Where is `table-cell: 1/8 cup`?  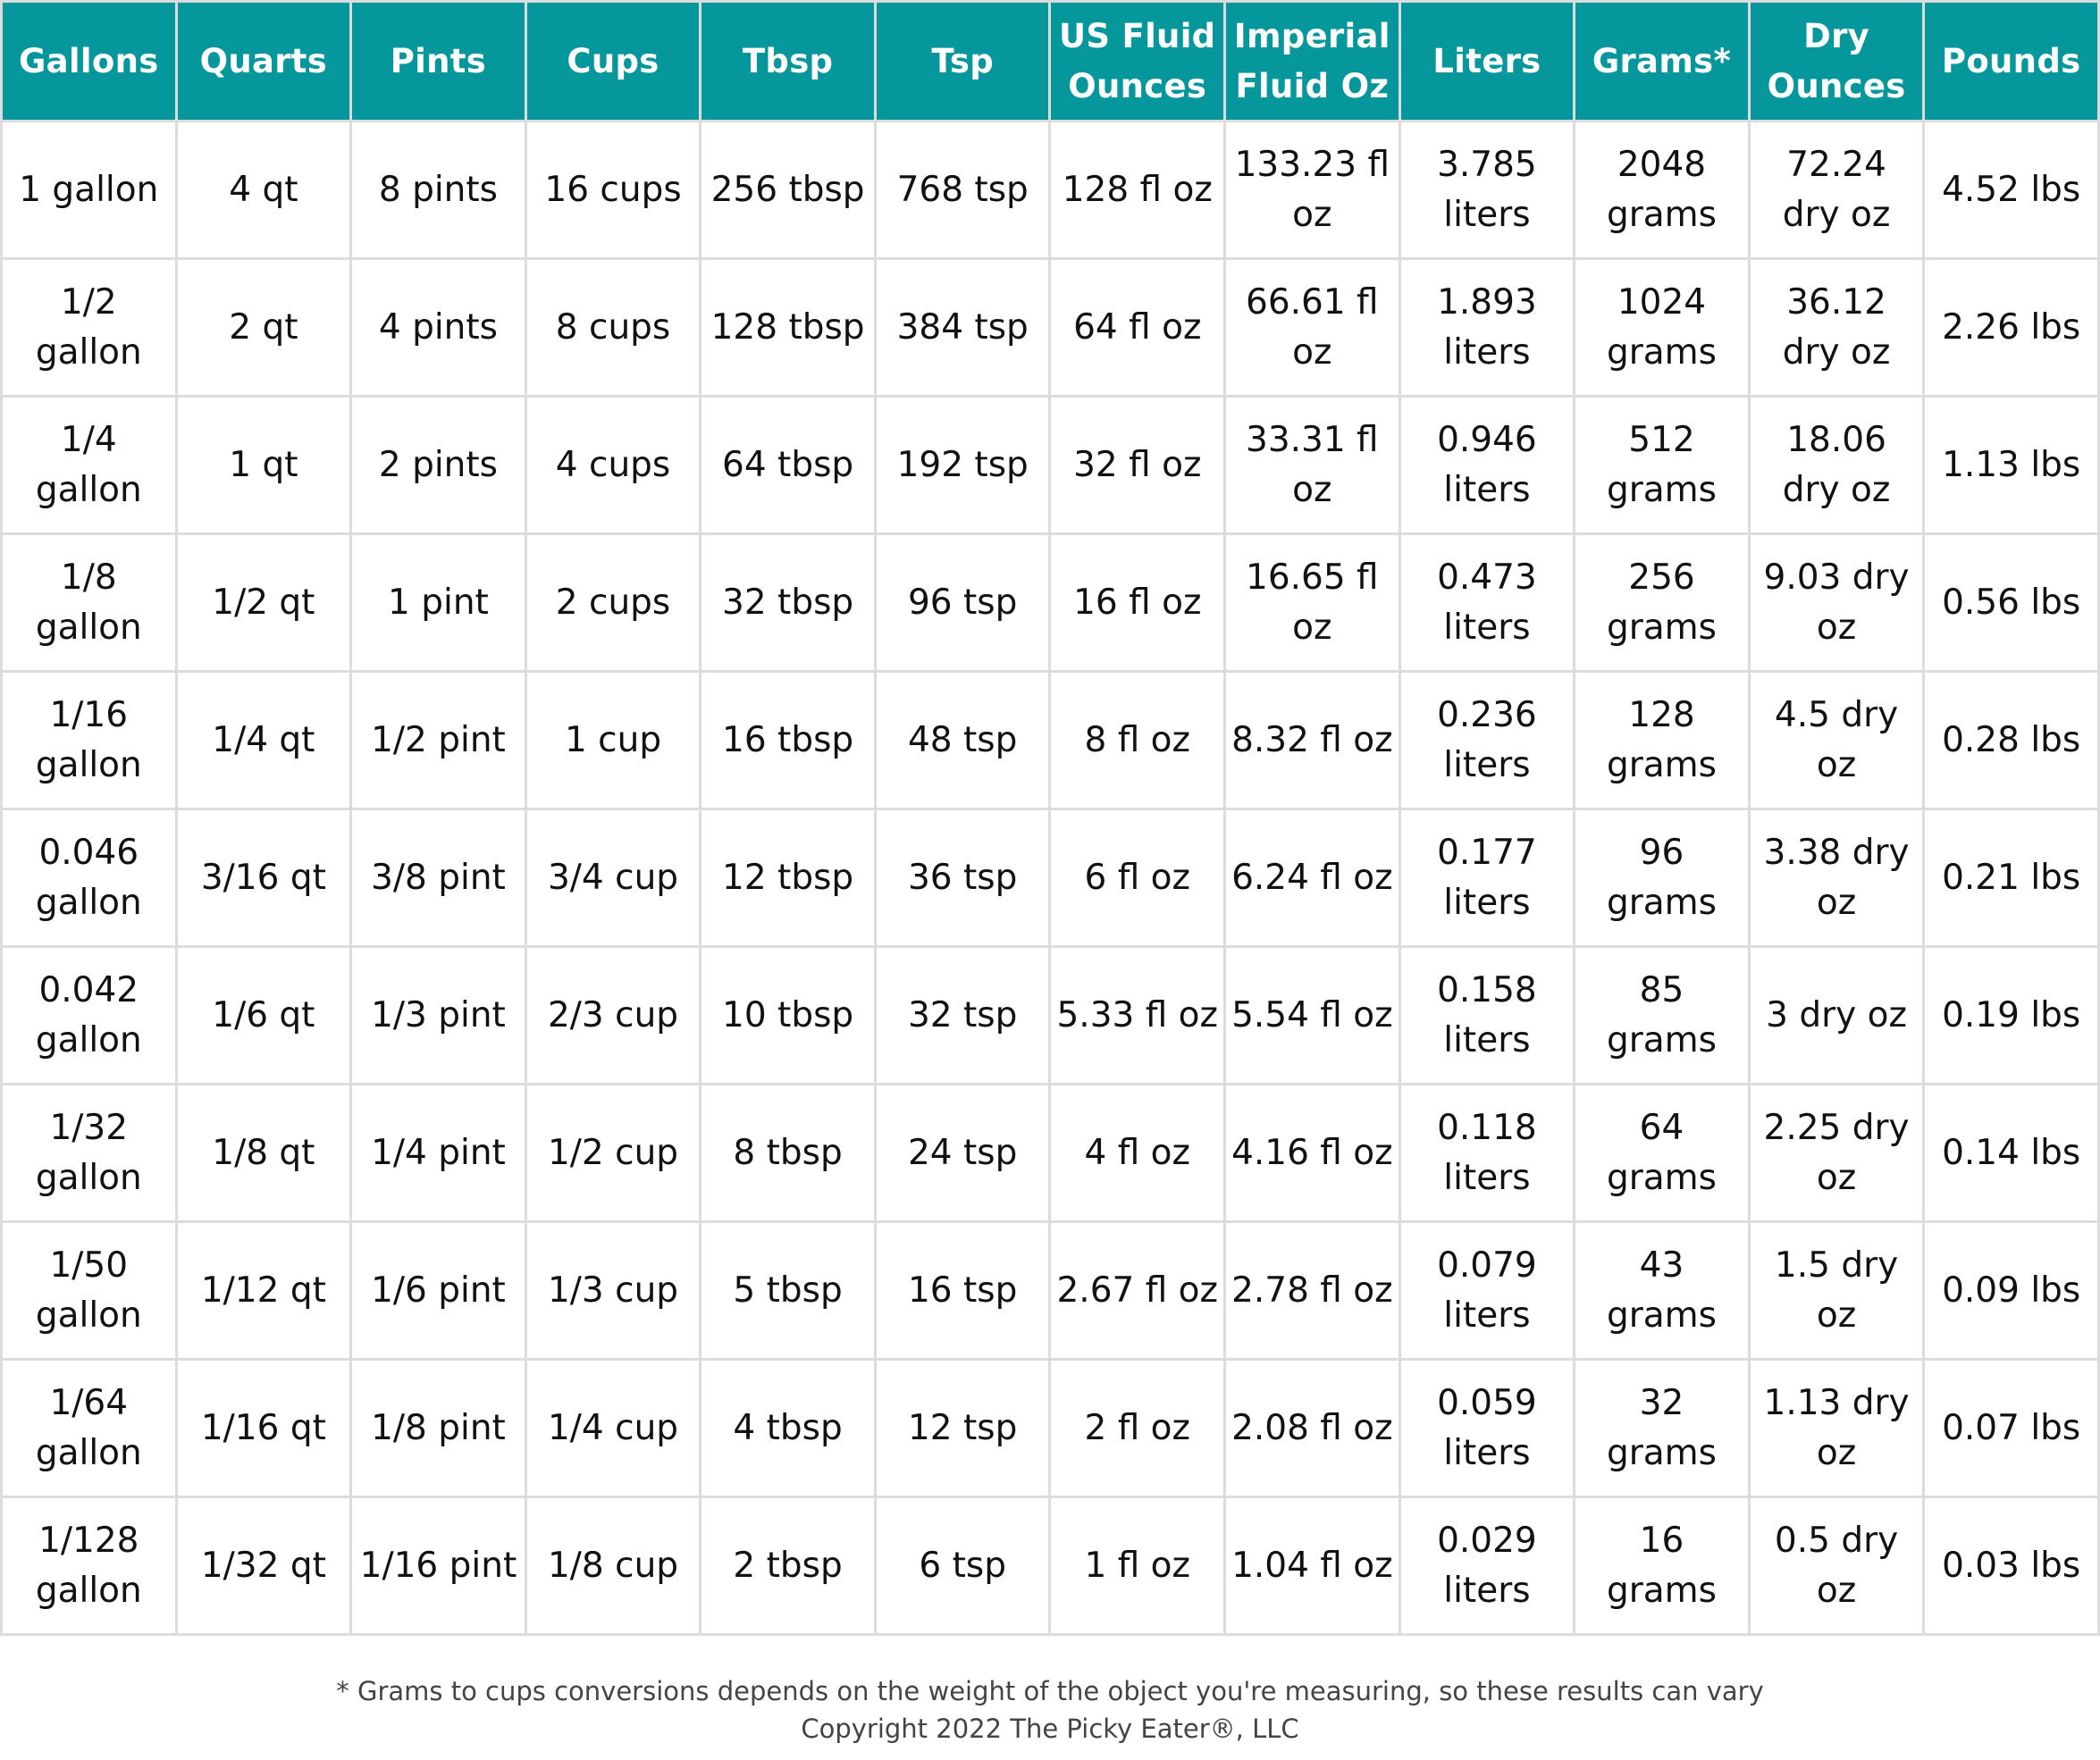 table-cell: 1/8 cup is located at coordinates (613, 1566).